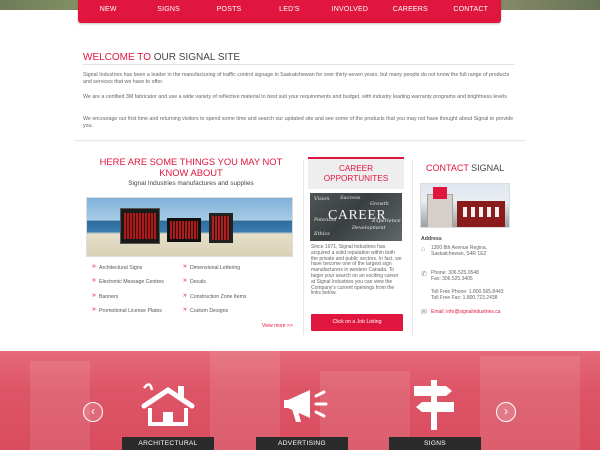 The height and width of the screenshot is (450, 600). Describe the element at coordinates (230, 271) in the screenshot. I see `list-item: Dimensional Lettering` at that location.